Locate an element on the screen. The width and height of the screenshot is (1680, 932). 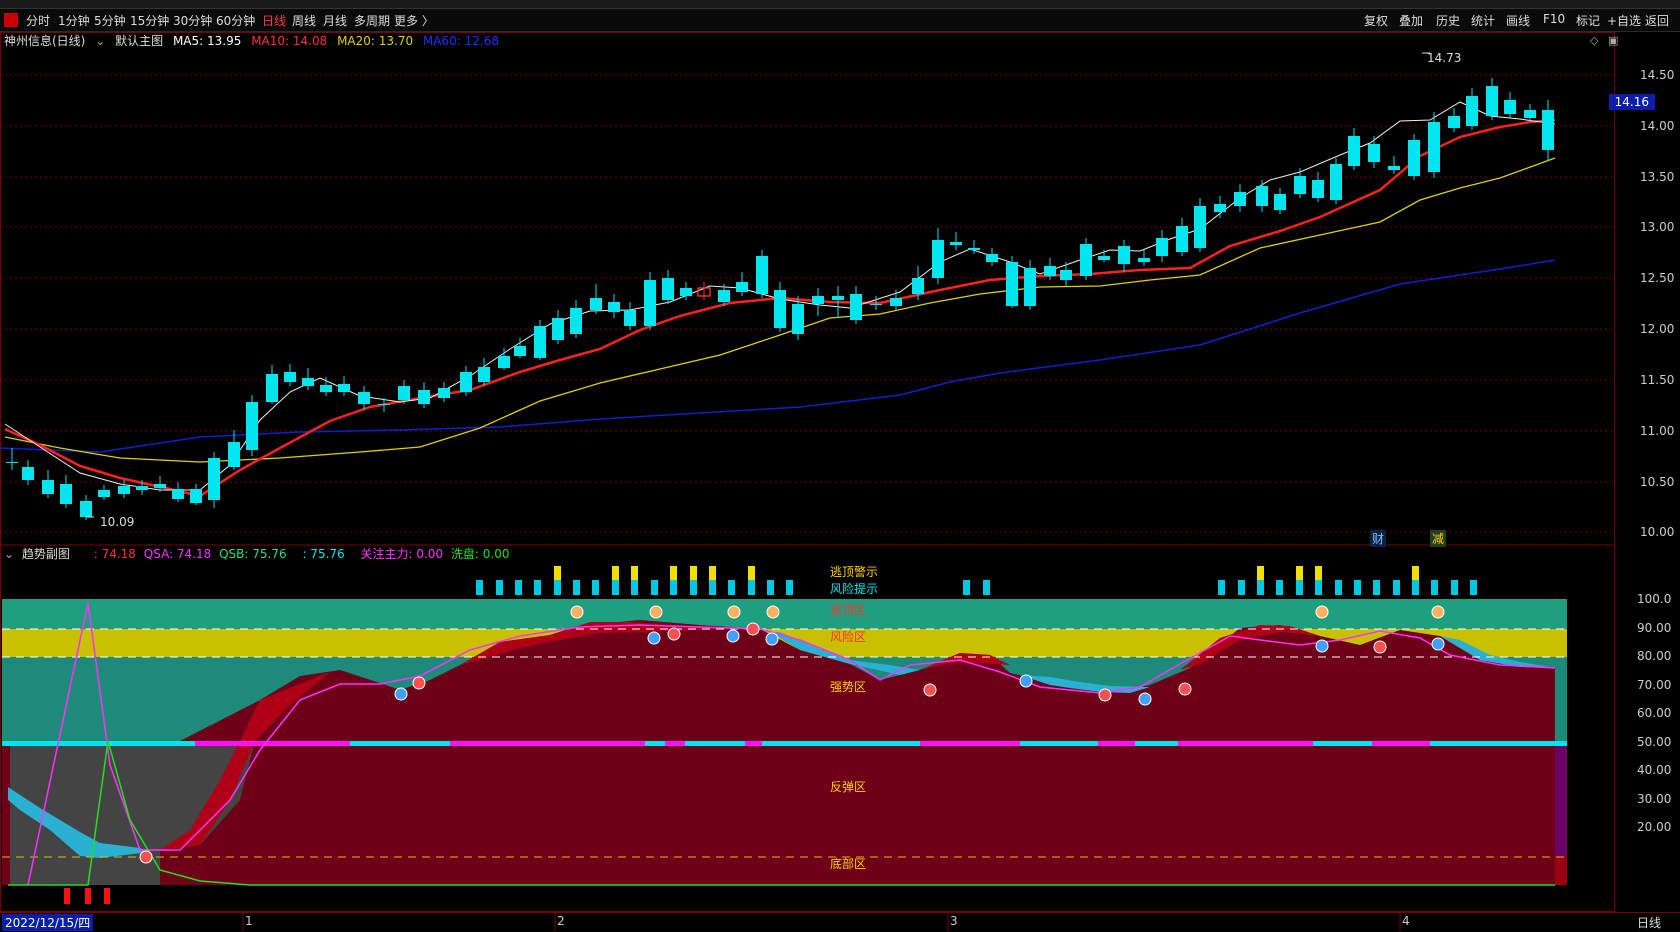
month-label: 1 is located at coordinates (249, 921).